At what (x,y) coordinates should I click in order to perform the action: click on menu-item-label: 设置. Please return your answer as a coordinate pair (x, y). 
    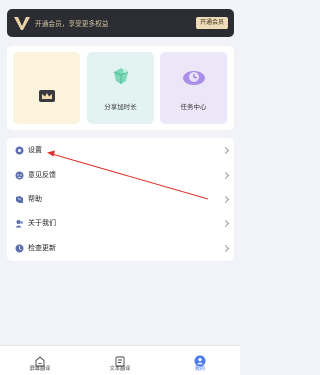
    Looking at the image, I should click on (35, 150).